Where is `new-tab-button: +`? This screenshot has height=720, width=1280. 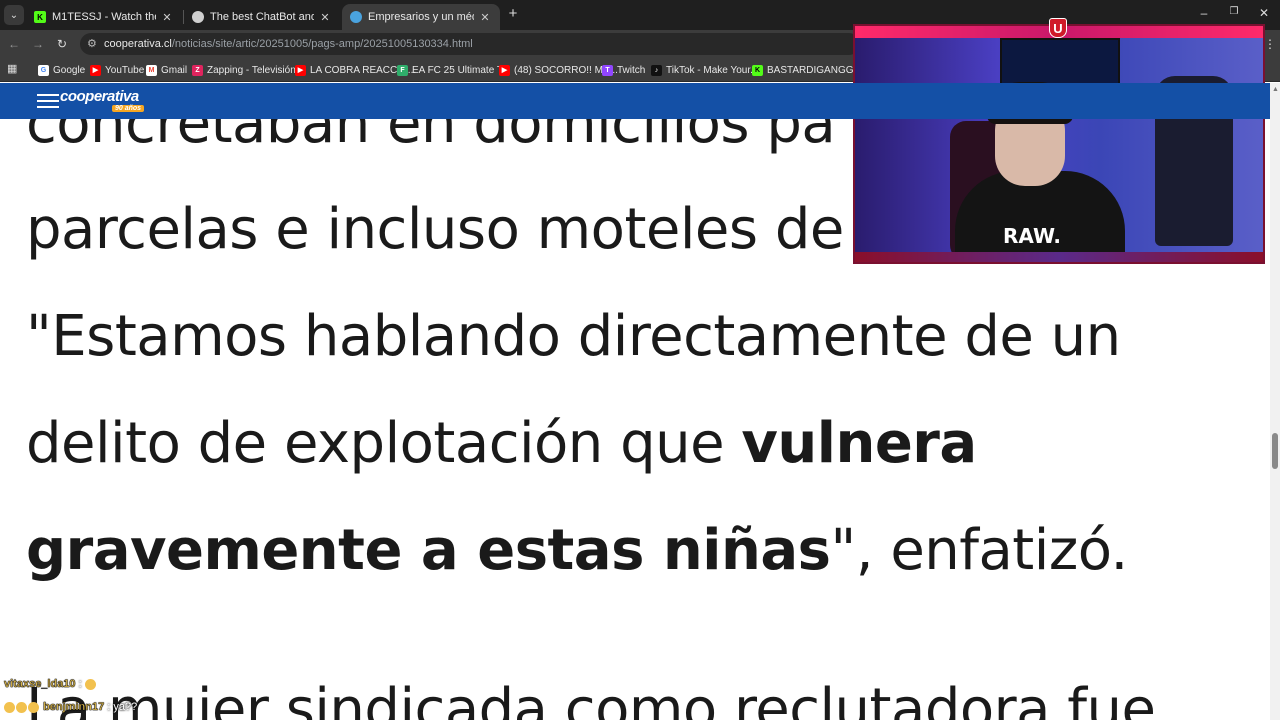
new-tab-button: + is located at coordinates (513, 14).